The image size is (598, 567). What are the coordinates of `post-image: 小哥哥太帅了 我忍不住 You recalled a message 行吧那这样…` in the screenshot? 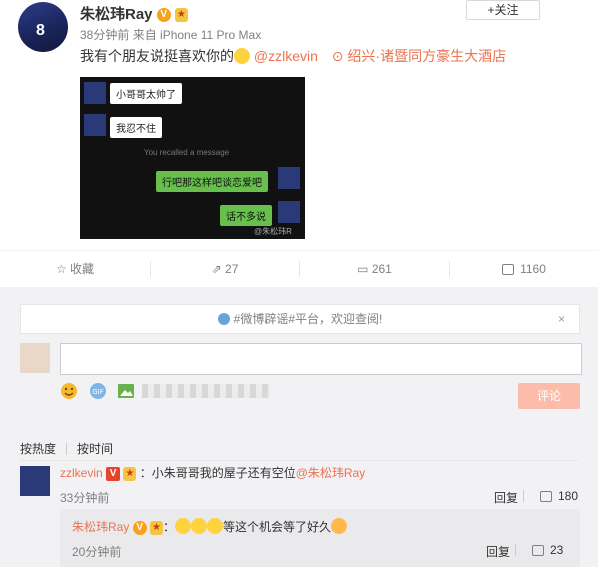 It's located at (192, 158).